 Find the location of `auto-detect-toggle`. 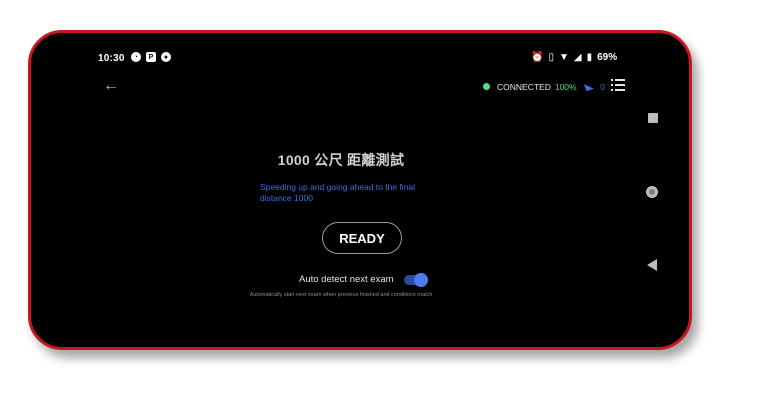

auto-detect-toggle is located at coordinates (415, 279).